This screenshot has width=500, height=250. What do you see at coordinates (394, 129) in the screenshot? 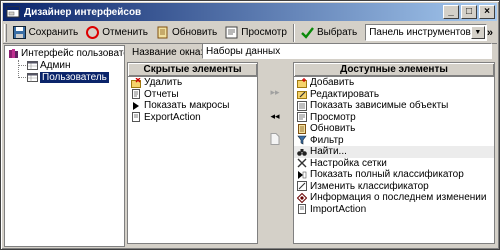
I see `list-item: Обновить` at bounding box center [394, 129].